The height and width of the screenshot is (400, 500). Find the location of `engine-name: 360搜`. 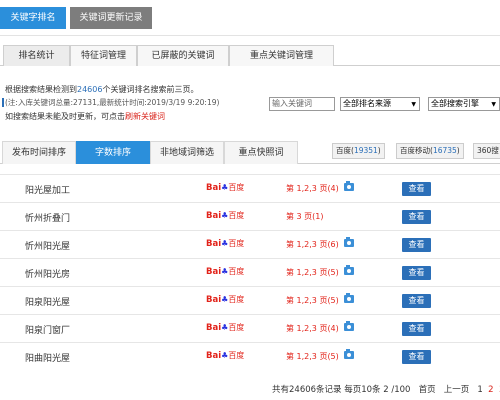

engine-name: 360搜 is located at coordinates (488, 150).